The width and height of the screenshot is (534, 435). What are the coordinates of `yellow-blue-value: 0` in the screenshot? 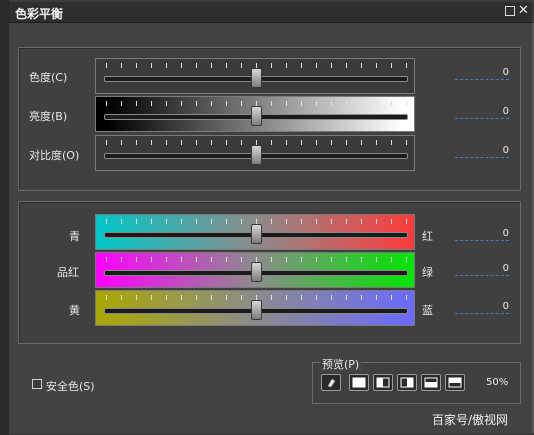 It's located at (482, 307).